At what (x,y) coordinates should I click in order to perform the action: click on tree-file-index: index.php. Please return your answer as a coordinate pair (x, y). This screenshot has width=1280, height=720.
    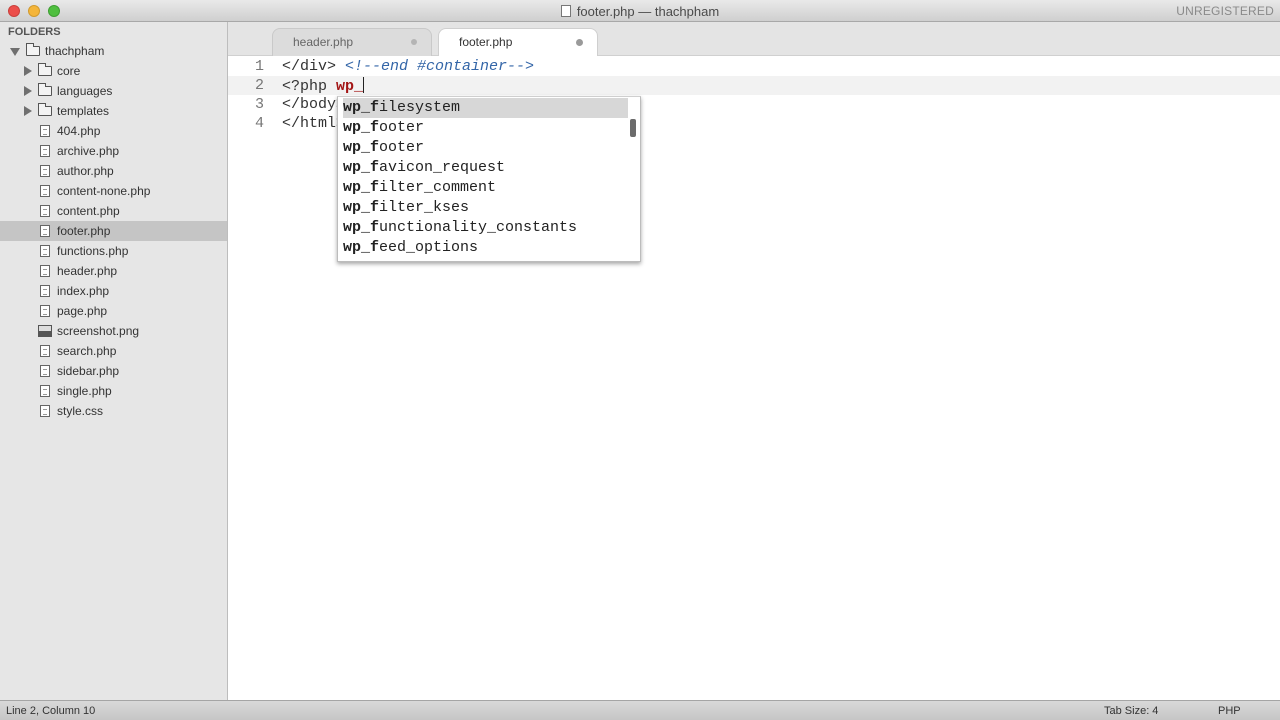
    Looking at the image, I should click on (113, 291).